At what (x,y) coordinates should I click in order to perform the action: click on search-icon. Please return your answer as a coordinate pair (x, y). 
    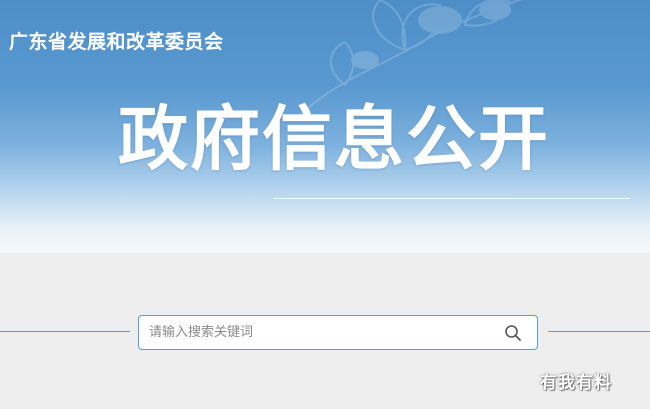
    Looking at the image, I should click on (513, 333).